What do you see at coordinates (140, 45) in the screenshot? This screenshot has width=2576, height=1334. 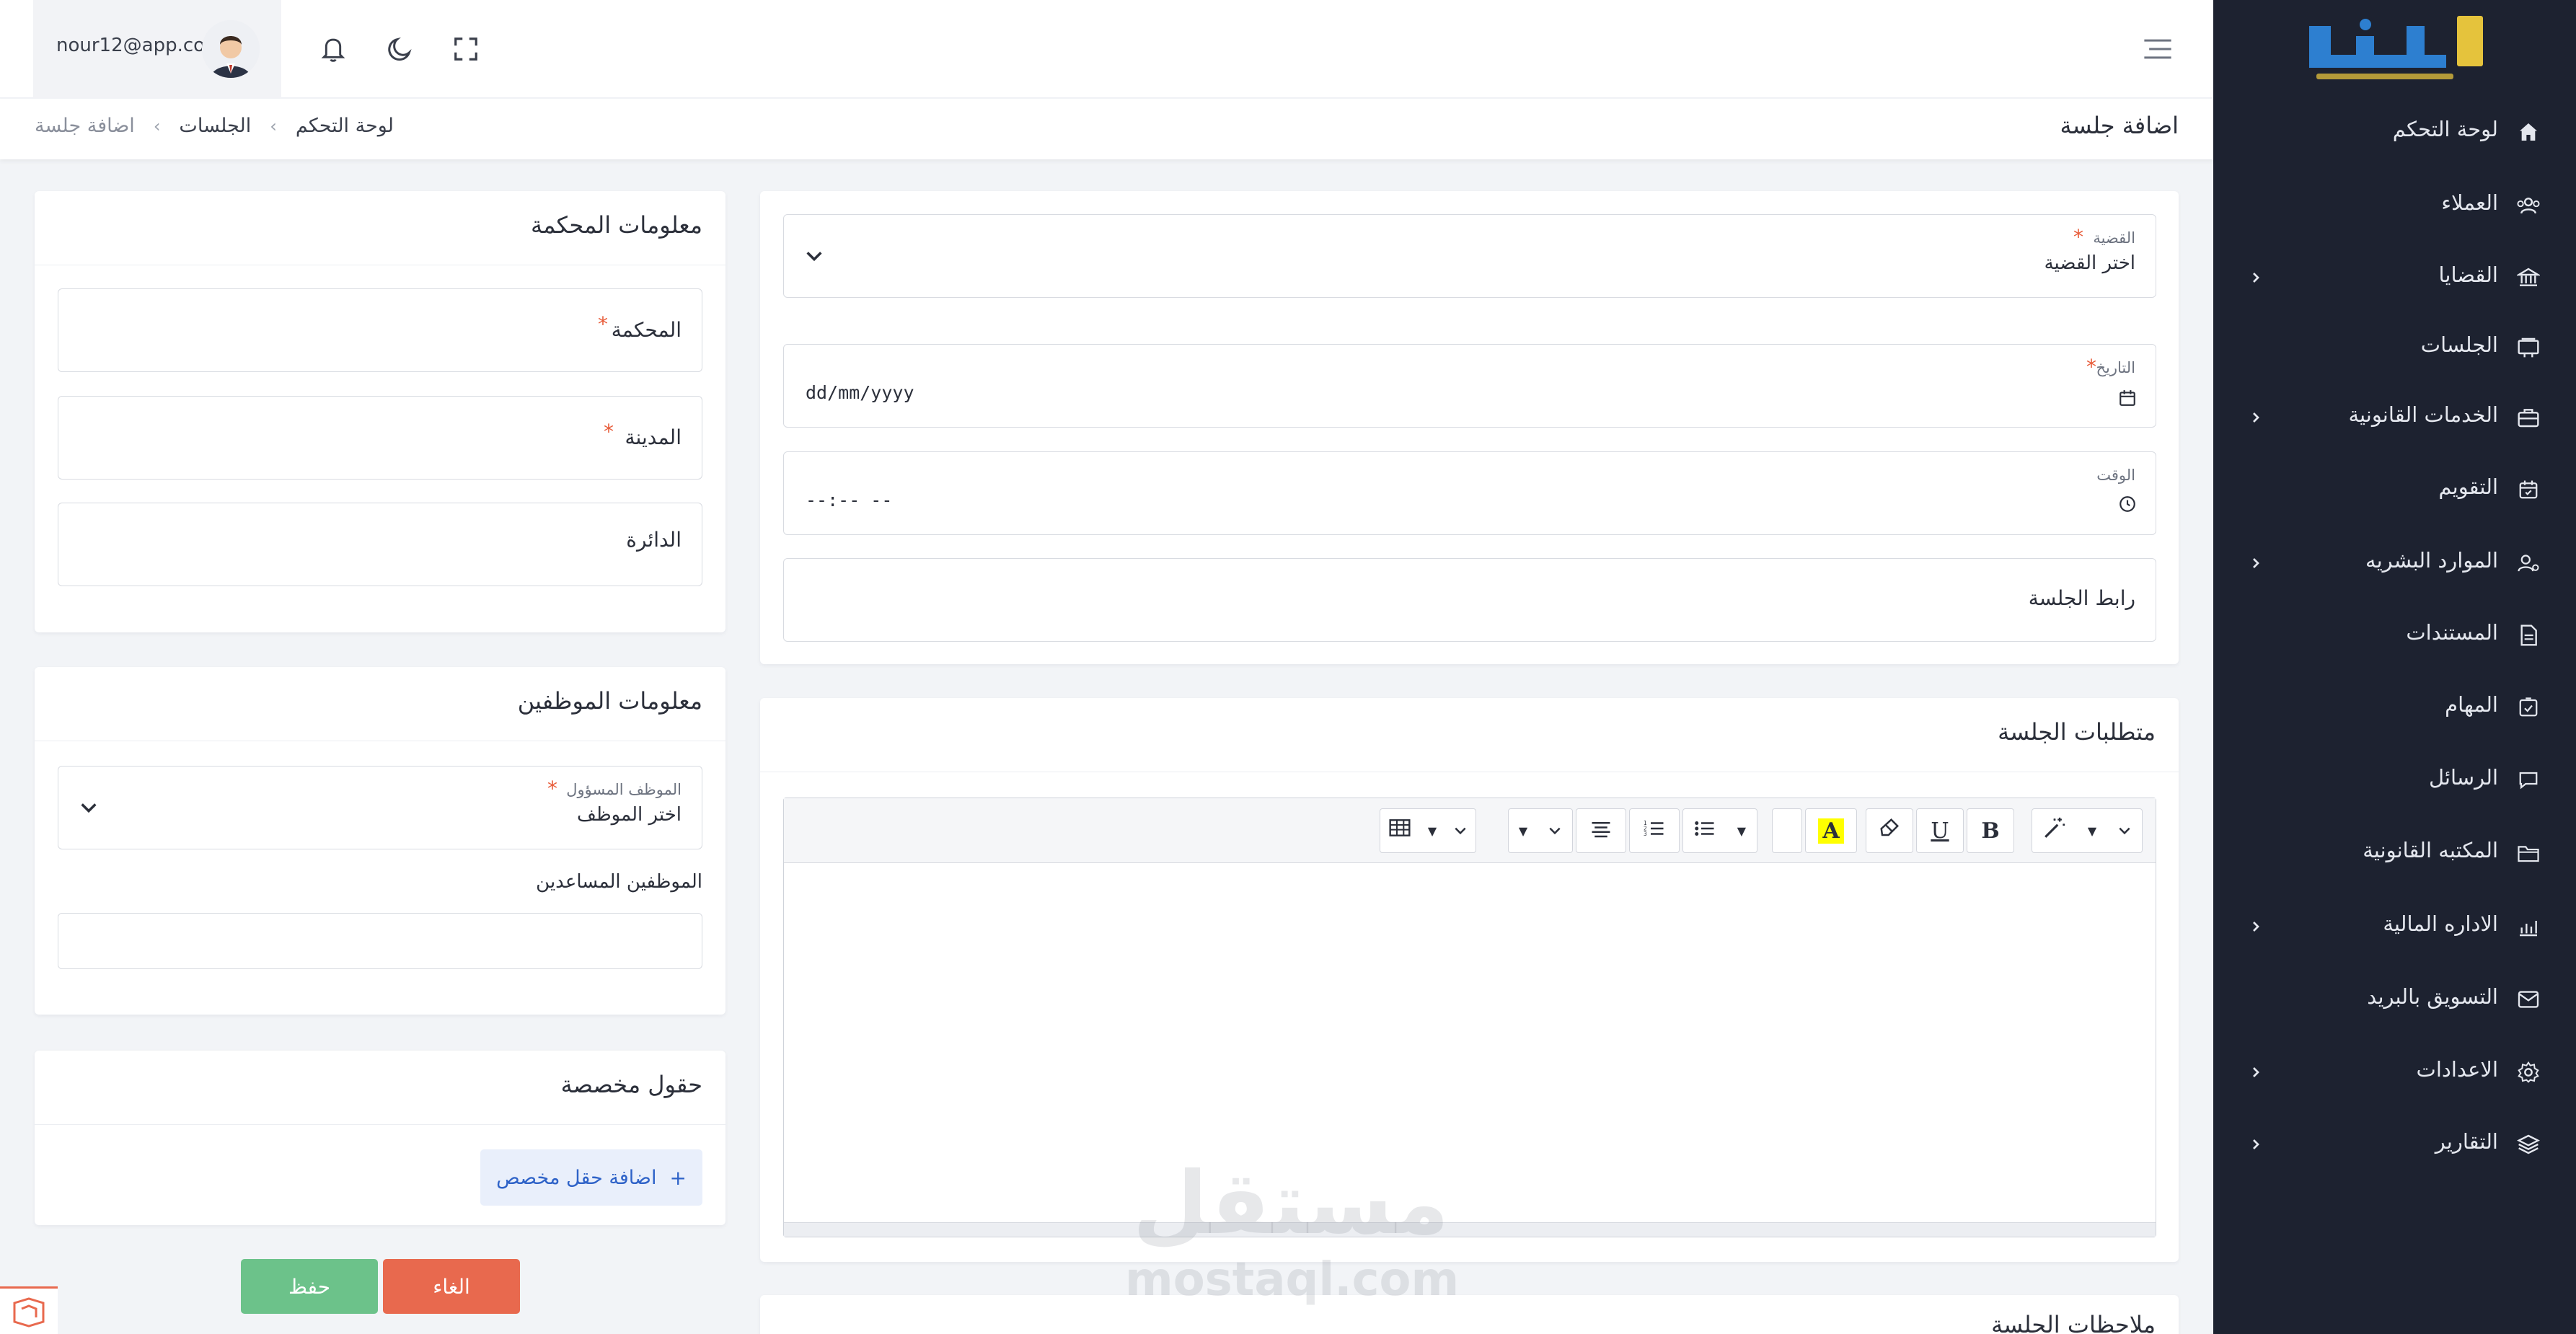 I see `user-email: nour12@app.com` at bounding box center [140, 45].